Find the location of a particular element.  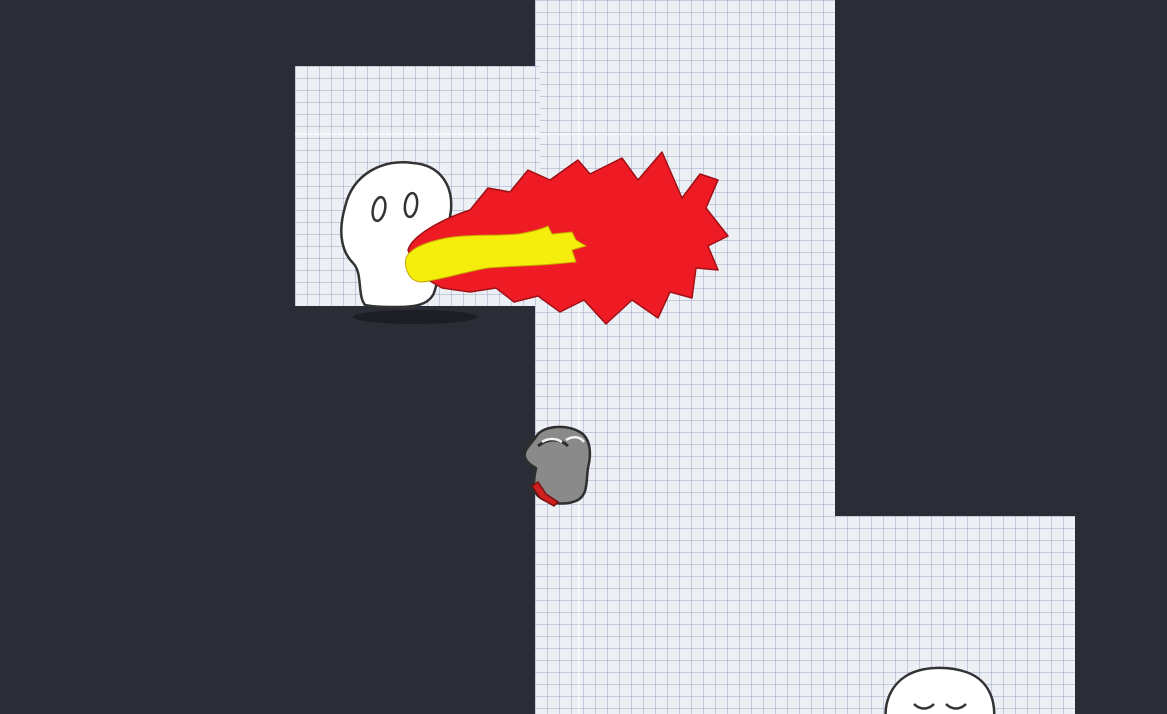

player-character is located at coordinates (556, 467).